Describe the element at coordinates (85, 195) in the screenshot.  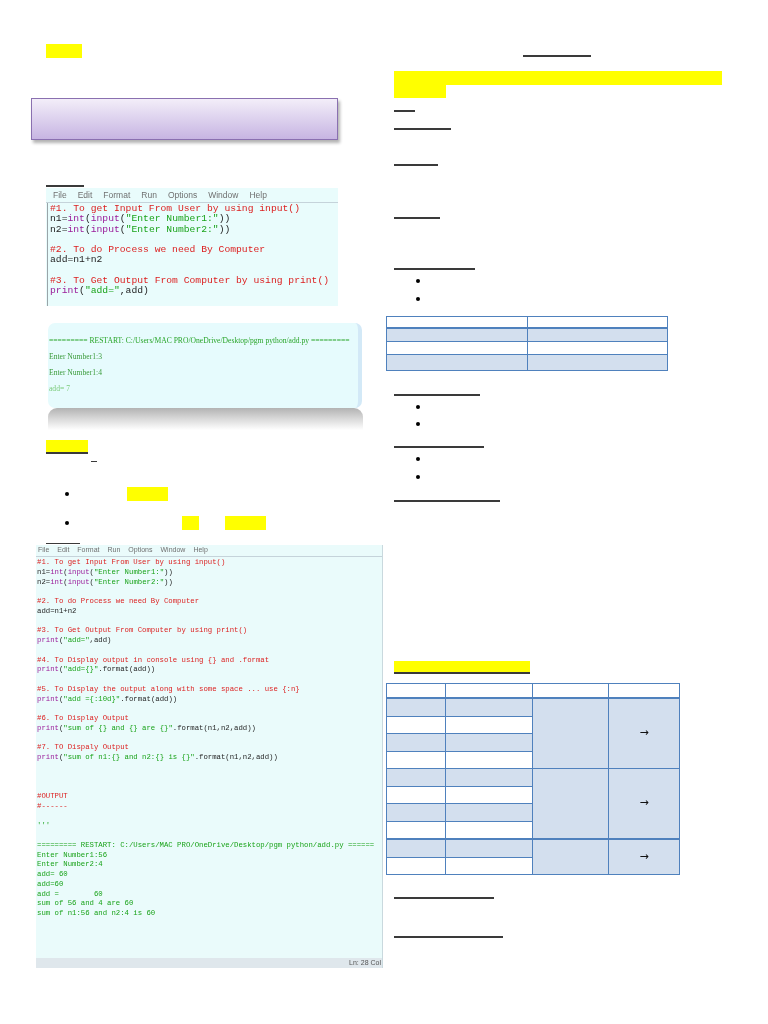
I see `menu-item: Edit` at that location.